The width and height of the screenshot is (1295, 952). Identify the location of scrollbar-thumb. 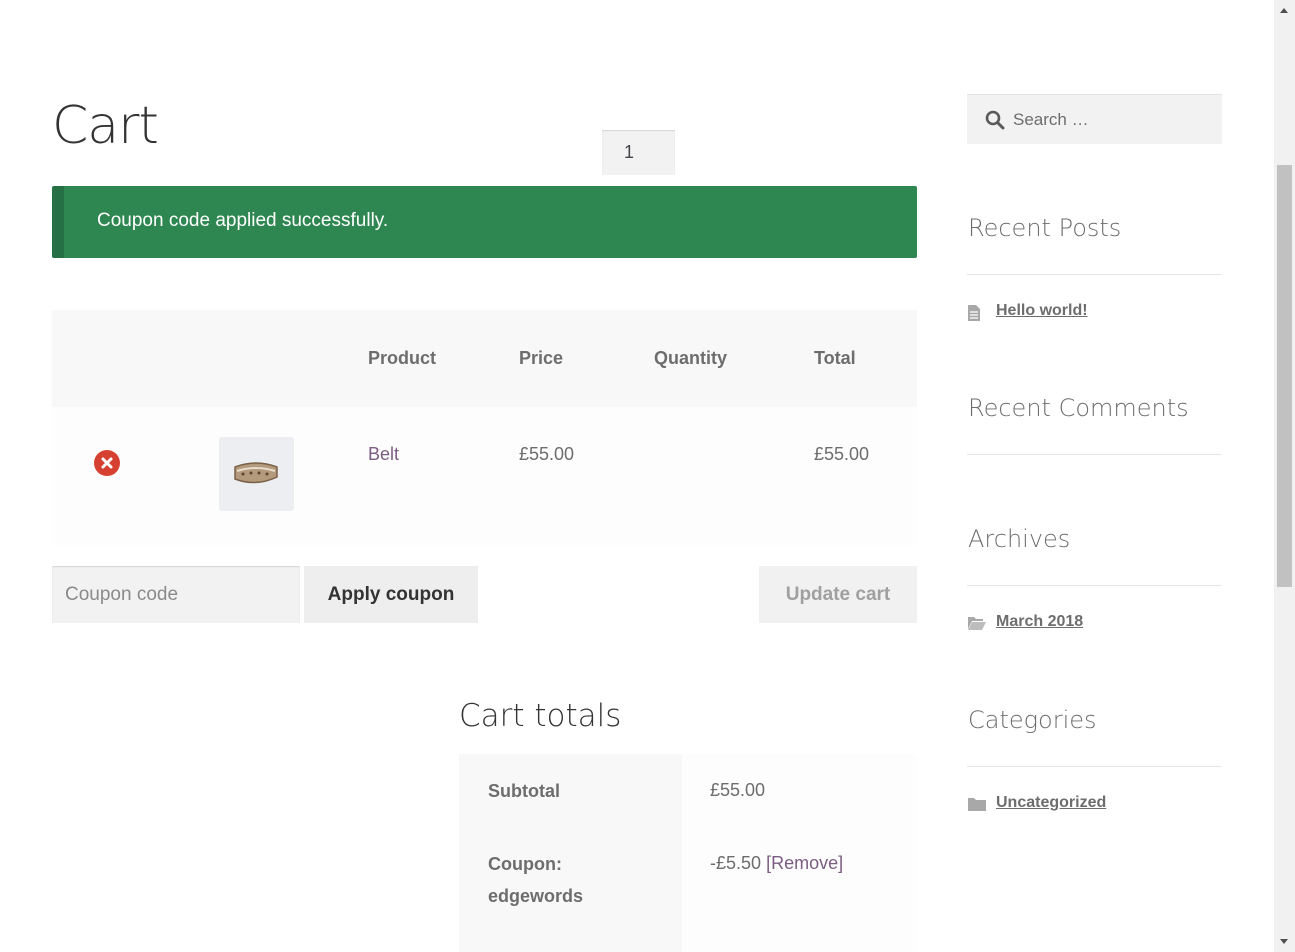
(1284, 376).